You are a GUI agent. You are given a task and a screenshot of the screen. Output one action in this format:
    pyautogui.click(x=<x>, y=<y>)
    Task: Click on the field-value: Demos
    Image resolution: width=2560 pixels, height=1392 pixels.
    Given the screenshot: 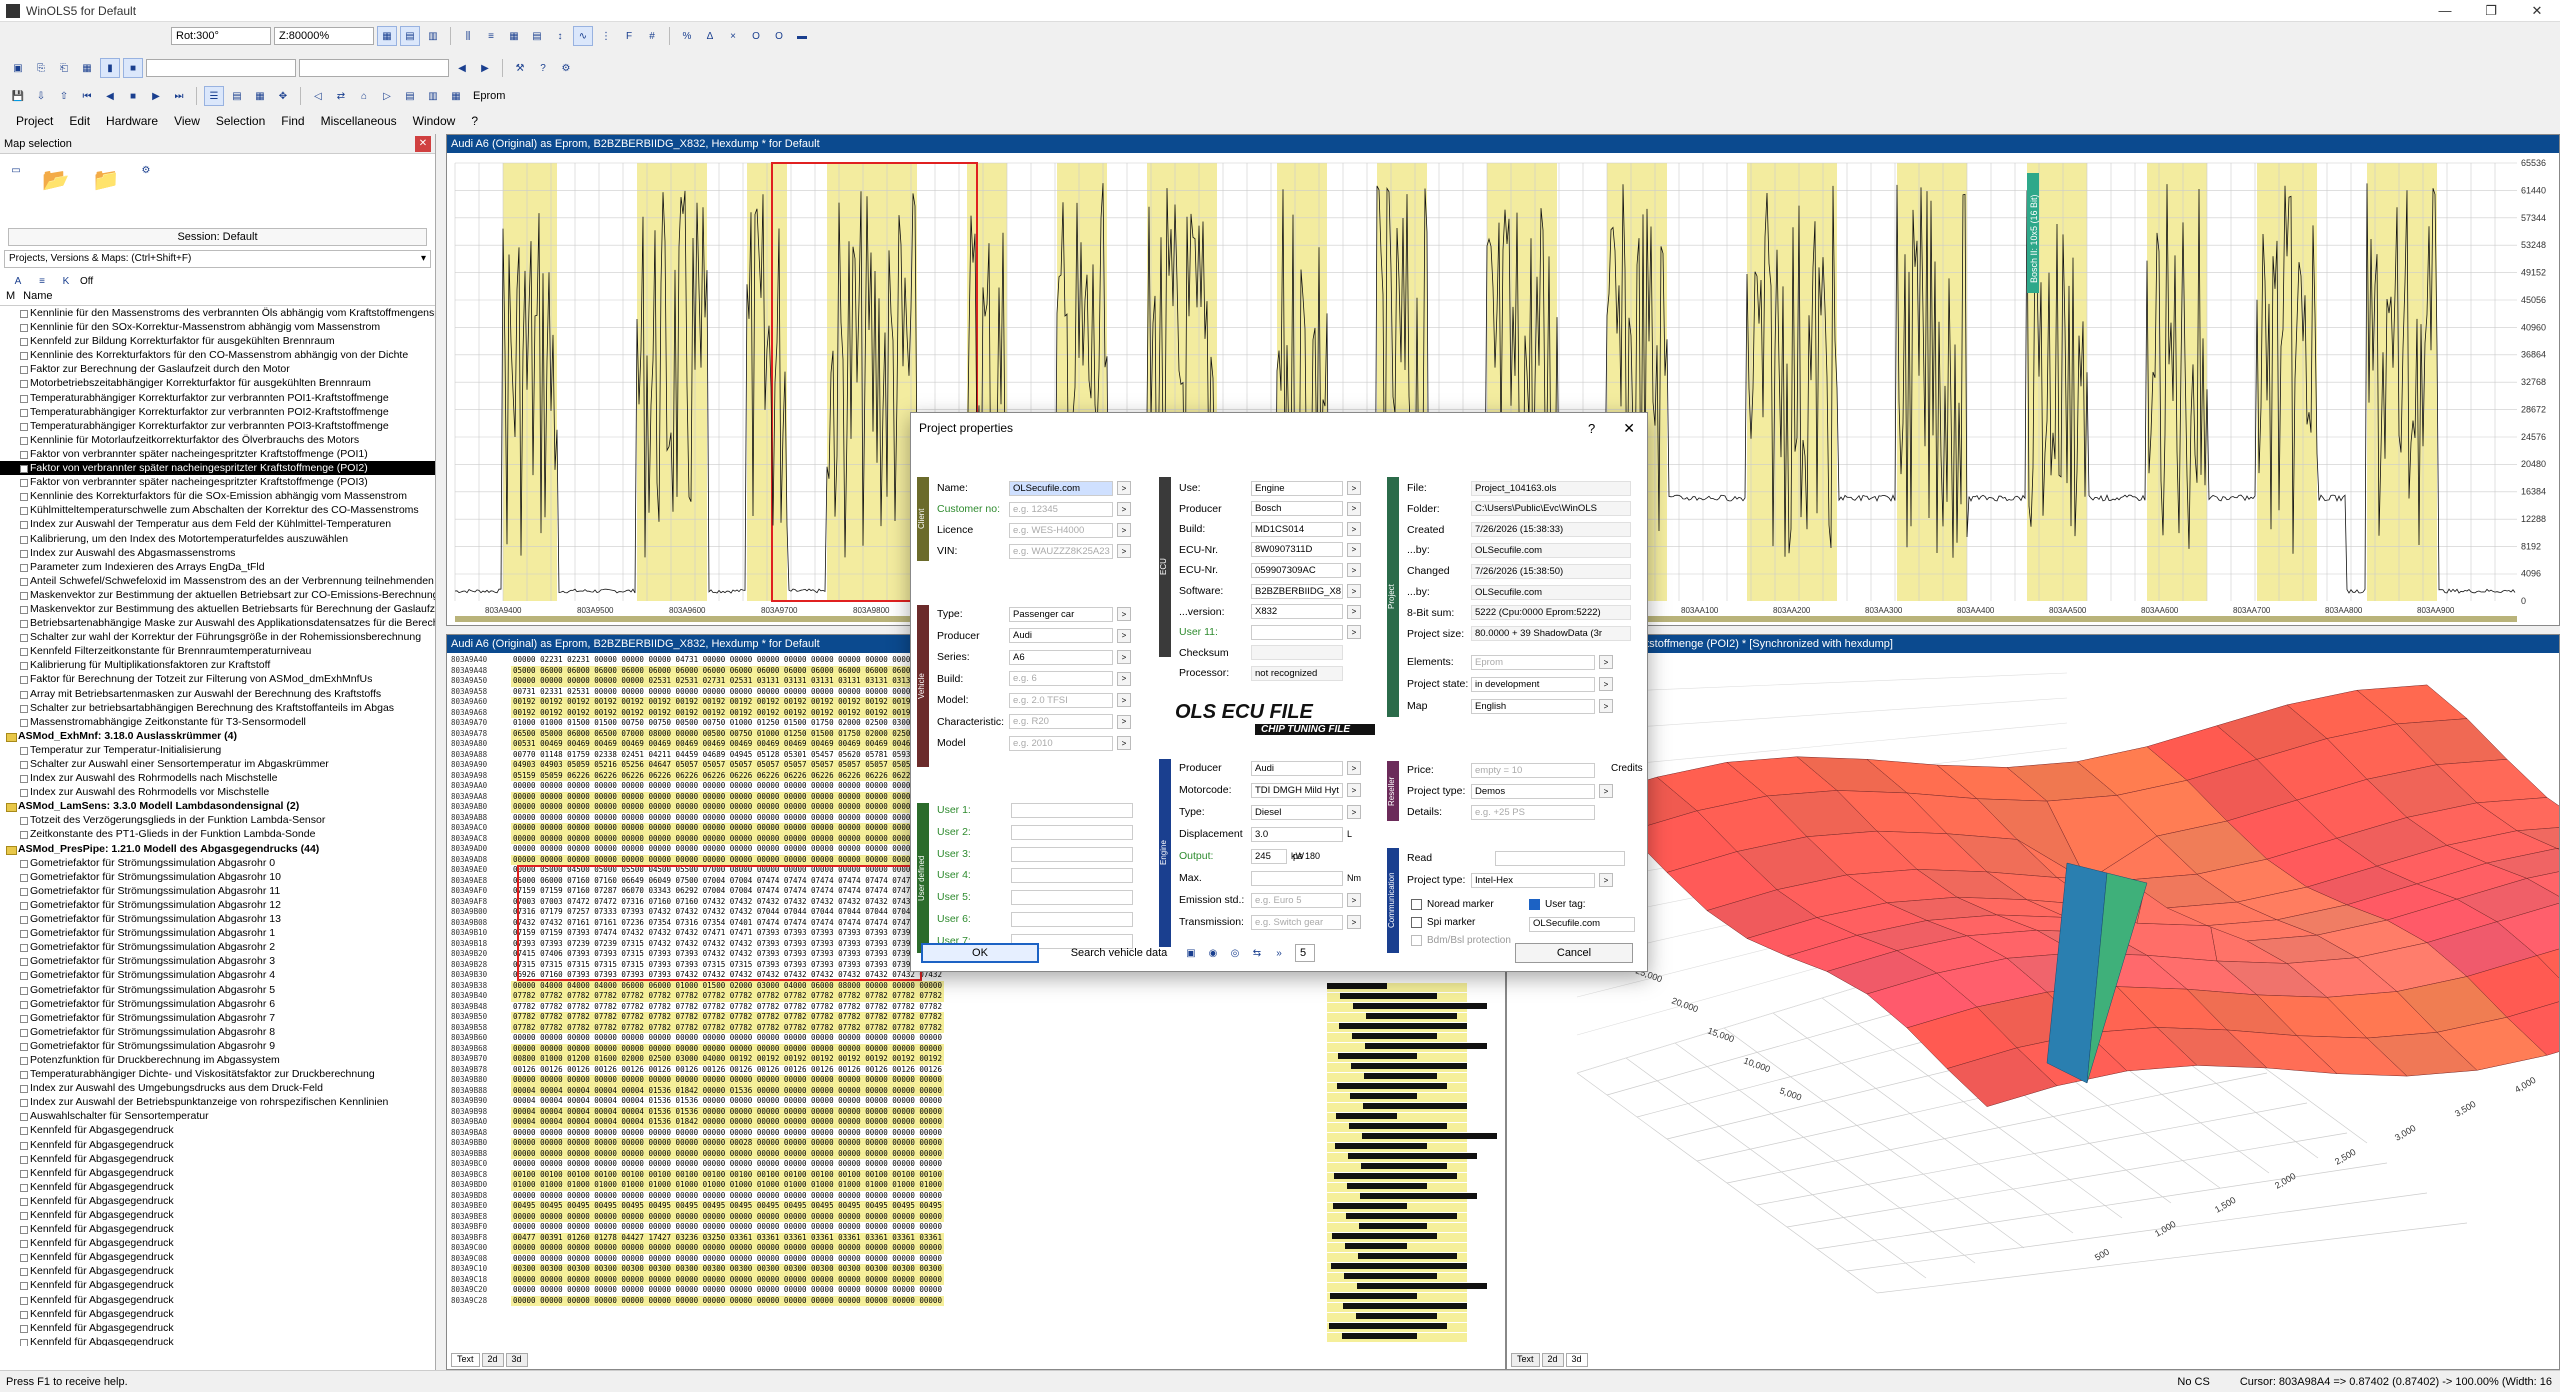 What is the action you would take?
    pyautogui.click(x=1533, y=791)
    